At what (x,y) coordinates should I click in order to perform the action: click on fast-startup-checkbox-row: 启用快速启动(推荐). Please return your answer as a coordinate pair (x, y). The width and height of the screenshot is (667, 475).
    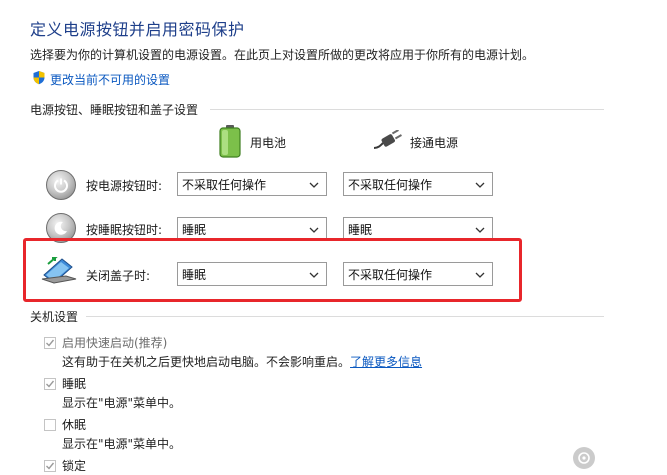
    Looking at the image, I should click on (105, 342).